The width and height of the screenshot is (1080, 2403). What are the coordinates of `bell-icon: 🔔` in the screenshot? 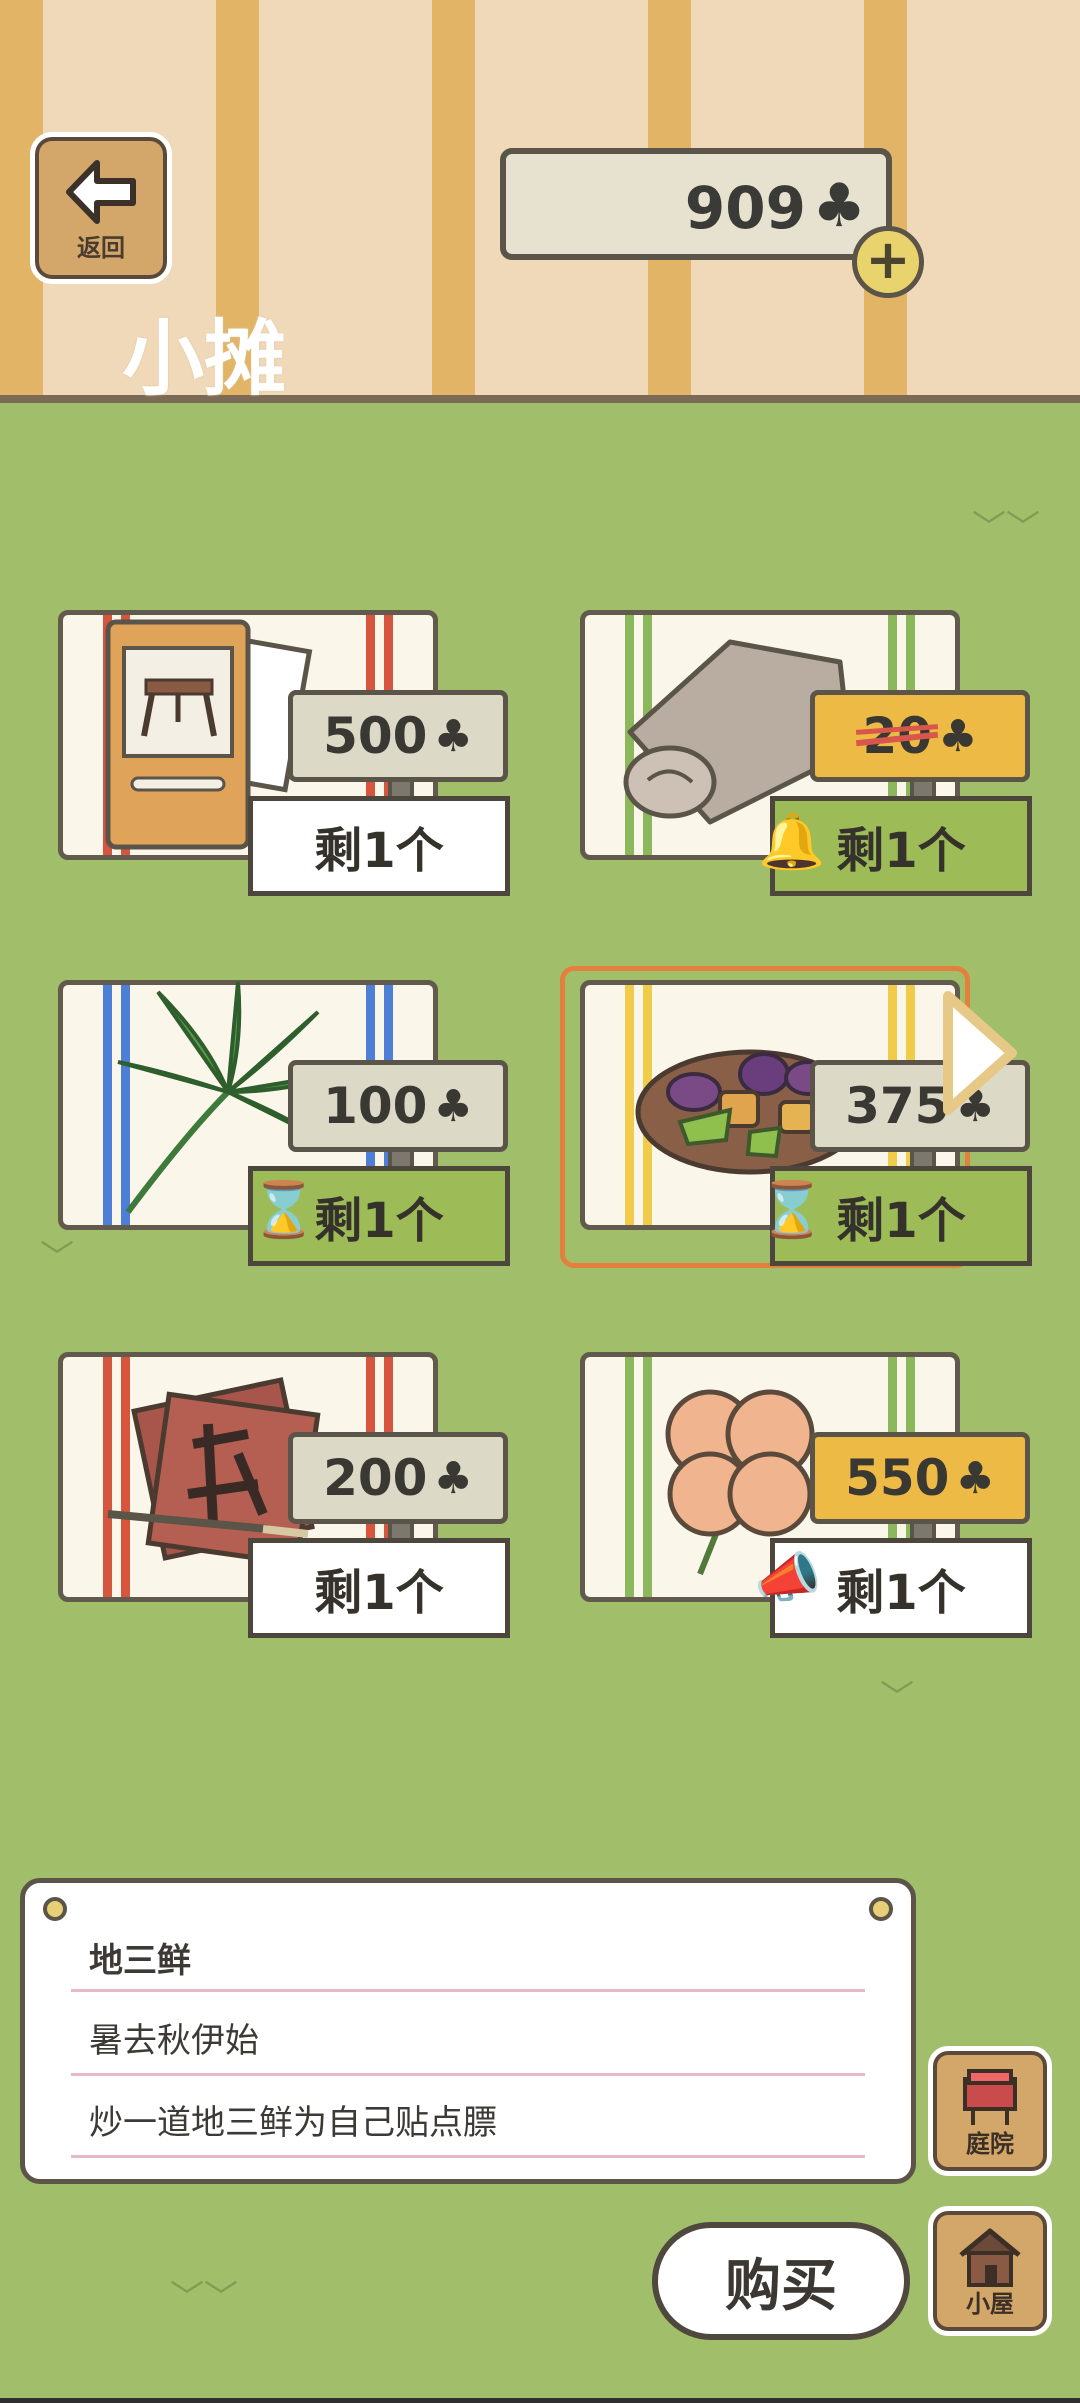 It's located at (792, 841).